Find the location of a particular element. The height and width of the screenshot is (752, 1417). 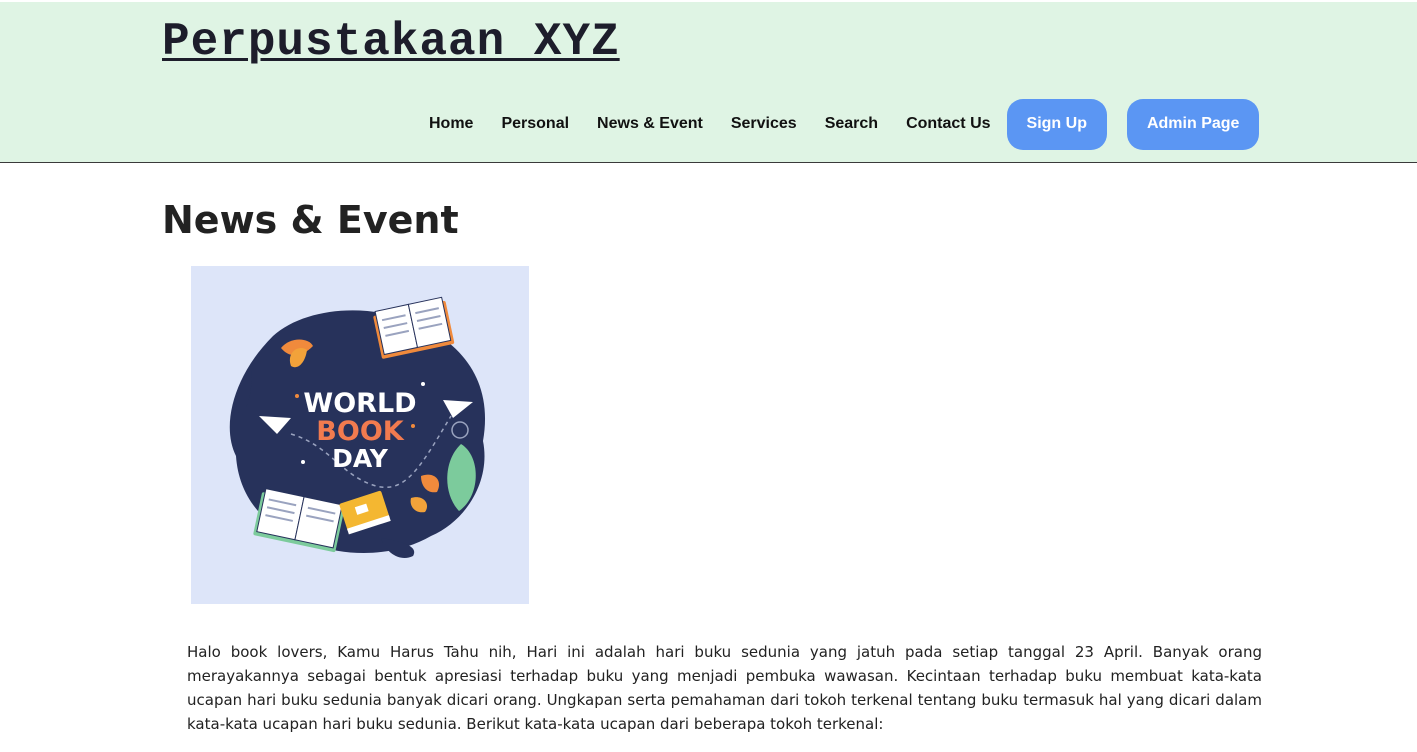

nav-services-link: Services is located at coordinates (764, 124).